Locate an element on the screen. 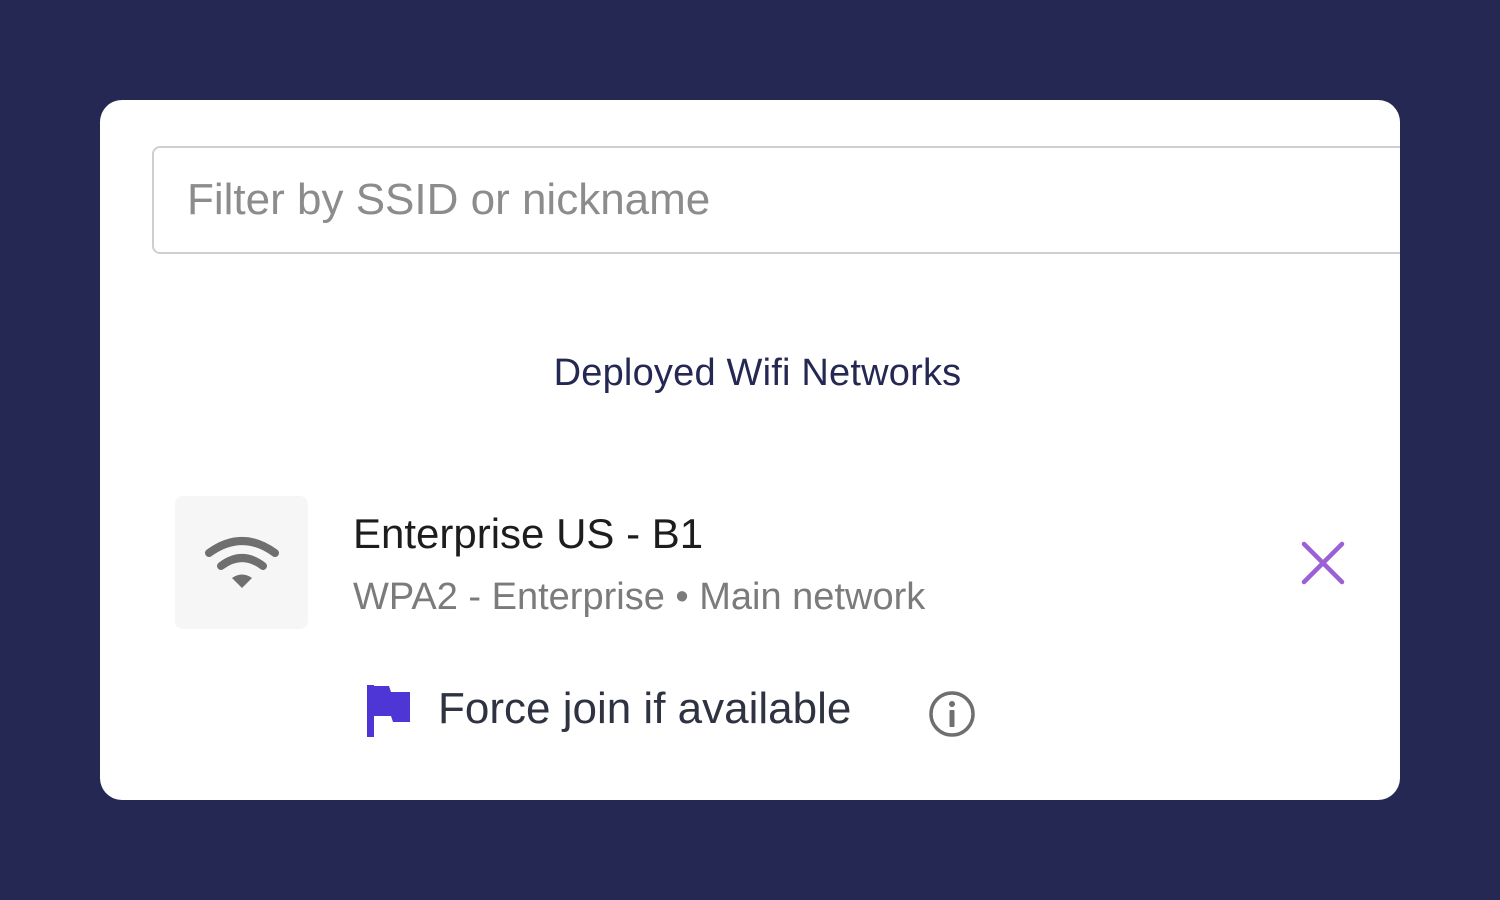  info-icon is located at coordinates (952, 714).